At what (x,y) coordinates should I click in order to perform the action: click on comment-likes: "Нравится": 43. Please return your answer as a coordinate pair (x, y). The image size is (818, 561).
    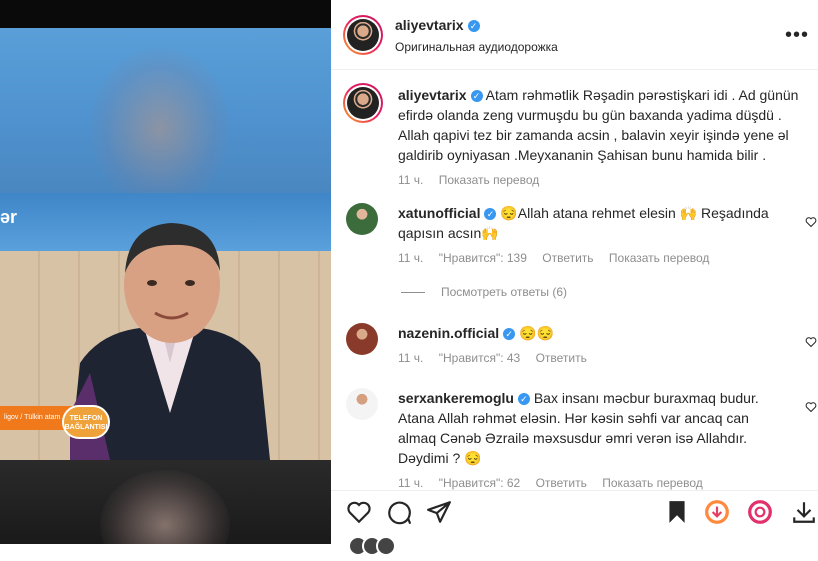
    Looking at the image, I should click on (480, 358).